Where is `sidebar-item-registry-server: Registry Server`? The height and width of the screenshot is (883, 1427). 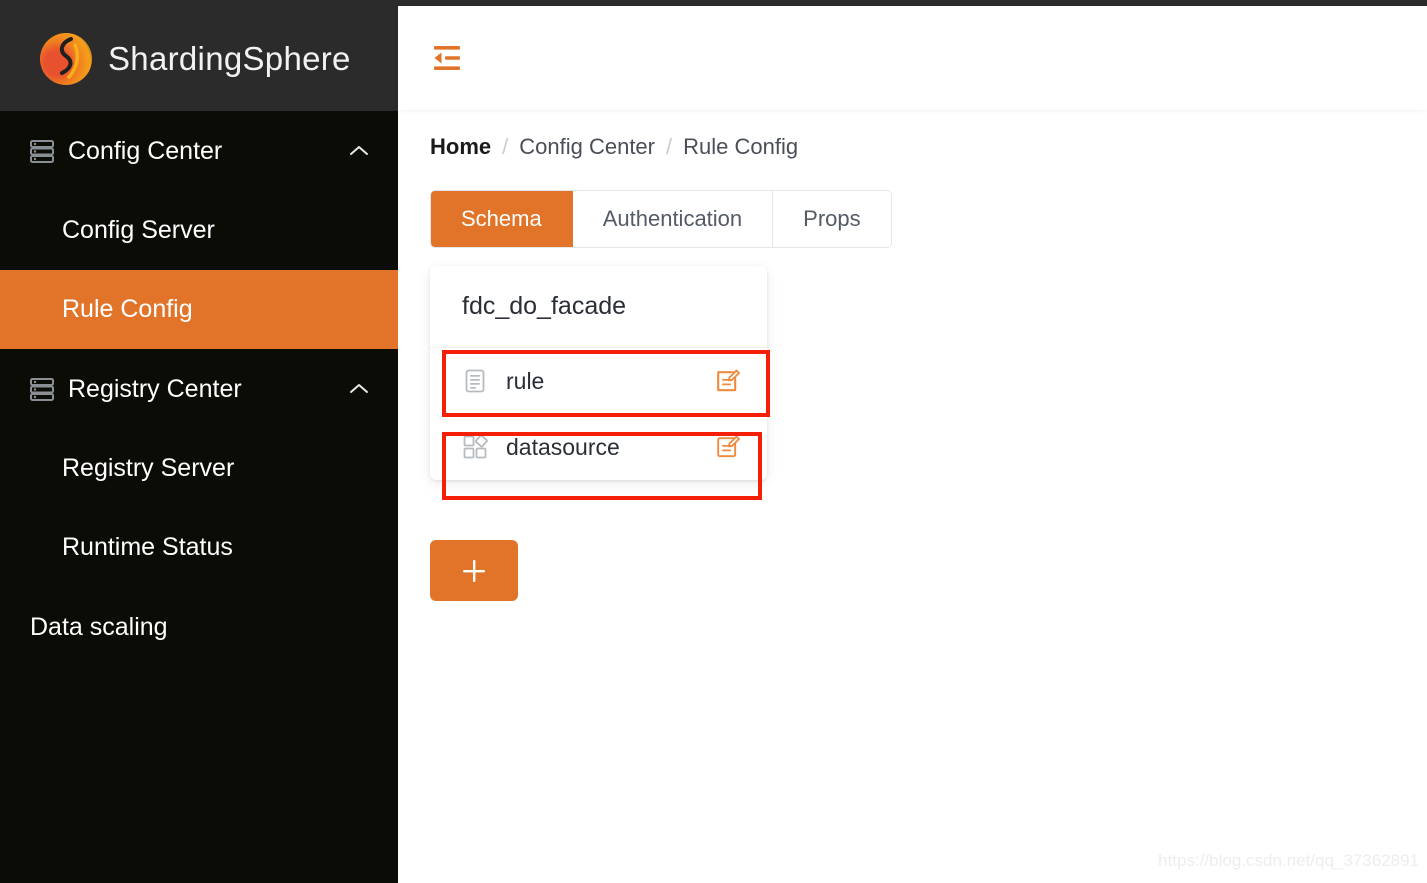
sidebar-item-registry-server: Registry Server is located at coordinates (199, 468).